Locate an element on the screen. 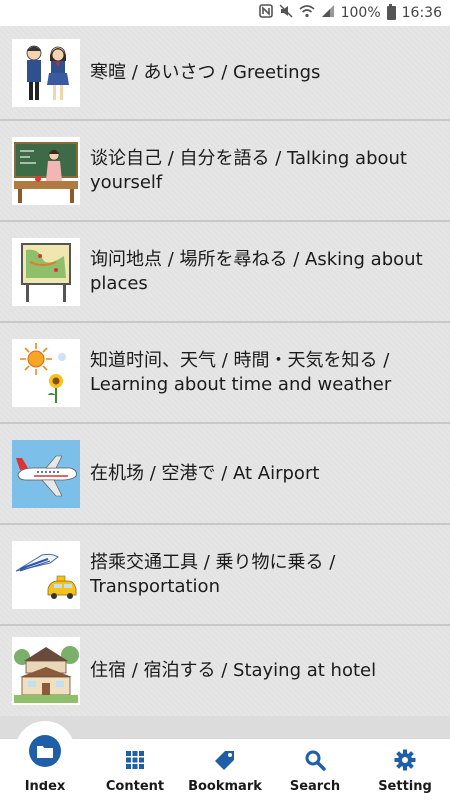  battery-icon is located at coordinates (391, 12).